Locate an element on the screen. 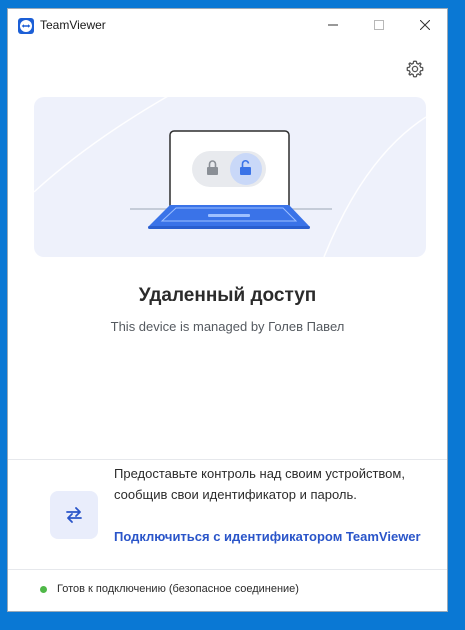  page-title: Удаленный доступ is located at coordinates (227, 295).